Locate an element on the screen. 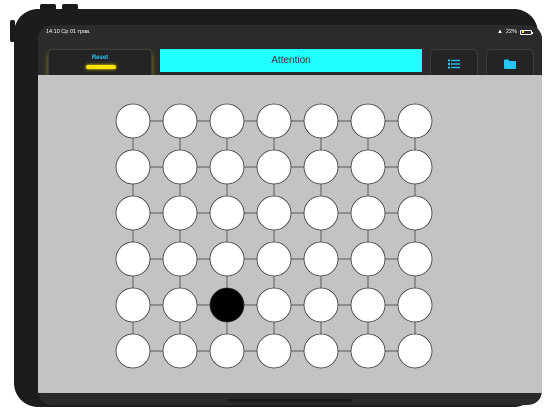  reset-label: Reset is located at coordinates (100, 58).